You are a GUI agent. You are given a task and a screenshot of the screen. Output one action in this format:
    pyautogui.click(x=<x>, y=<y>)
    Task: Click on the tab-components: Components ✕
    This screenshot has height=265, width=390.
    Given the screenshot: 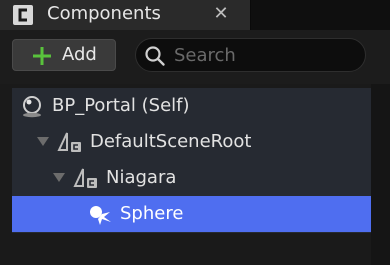 What is the action you would take?
    pyautogui.click(x=125, y=15)
    